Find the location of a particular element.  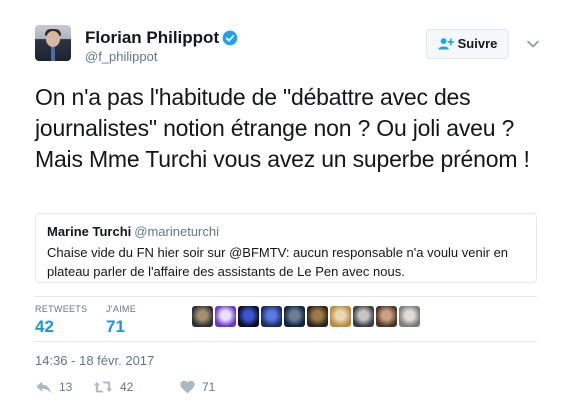

retweet-action: 42 is located at coordinates (113, 387).